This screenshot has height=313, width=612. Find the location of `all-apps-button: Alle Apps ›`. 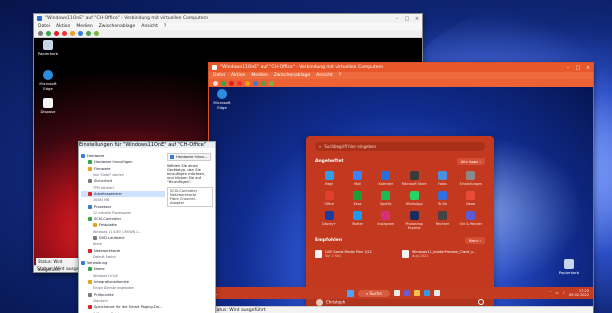

all-apps-button: Alle Apps › is located at coordinates (470, 161).